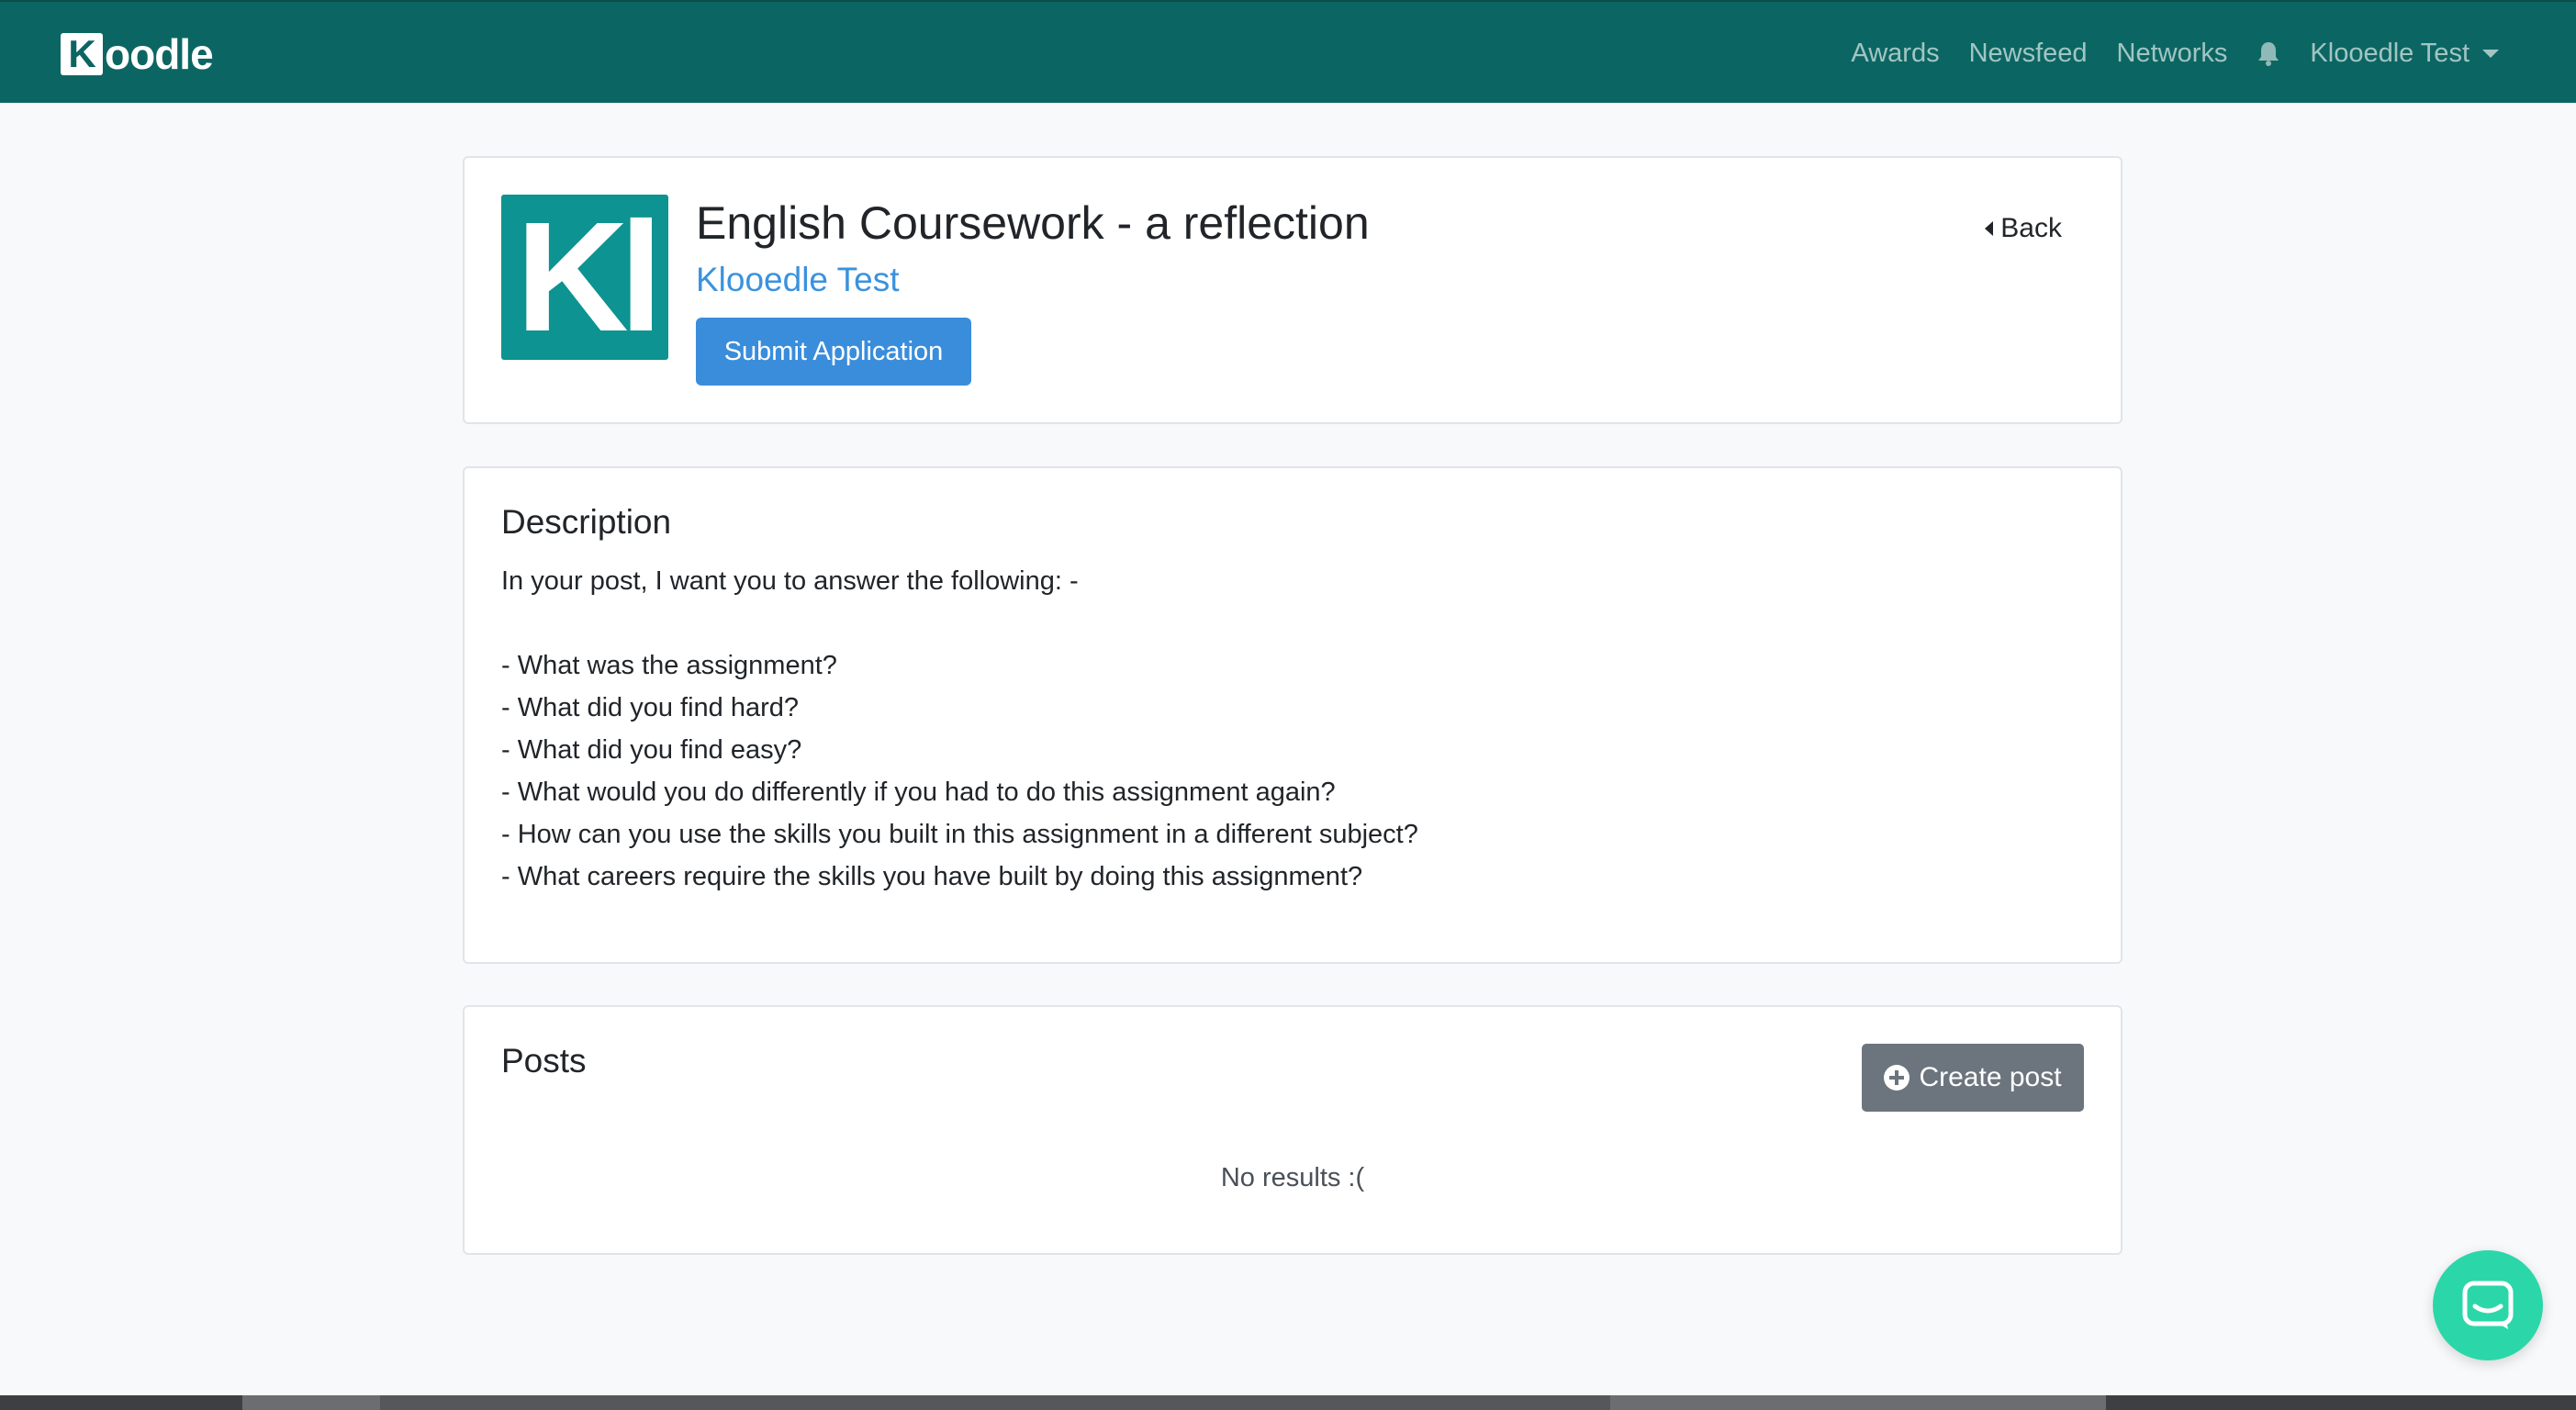 The width and height of the screenshot is (2576, 1410). Describe the element at coordinates (833, 352) in the screenshot. I see `submit-application-button: Submit Application` at that location.